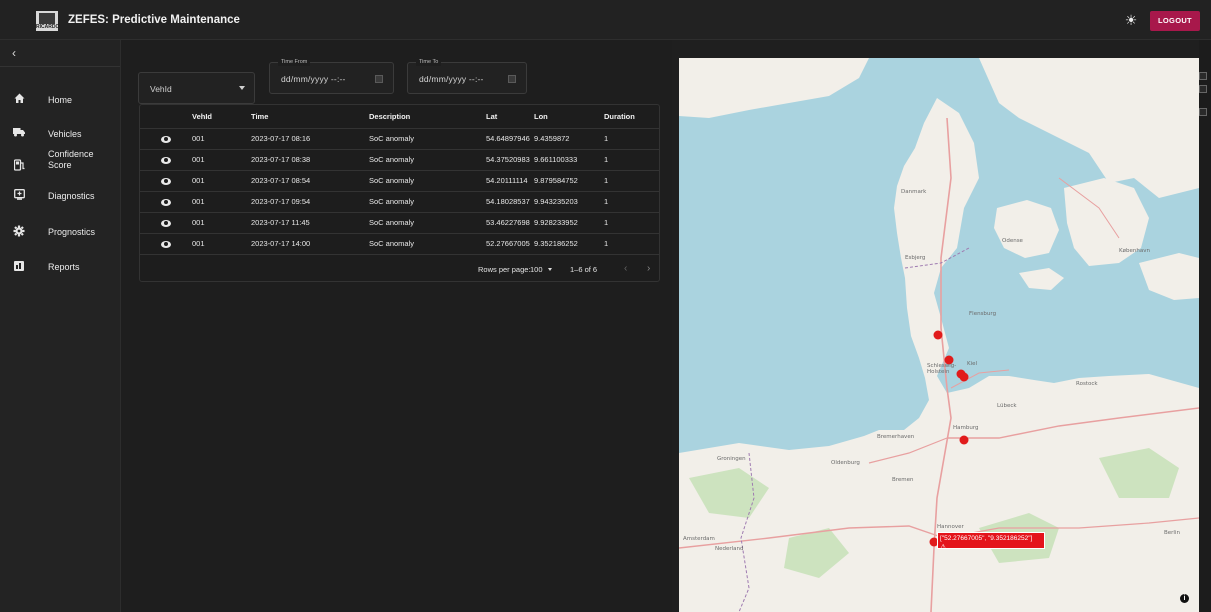  What do you see at coordinates (60, 135) in the screenshot?
I see `sidebar-item-vehicles: Vehicles` at bounding box center [60, 135].